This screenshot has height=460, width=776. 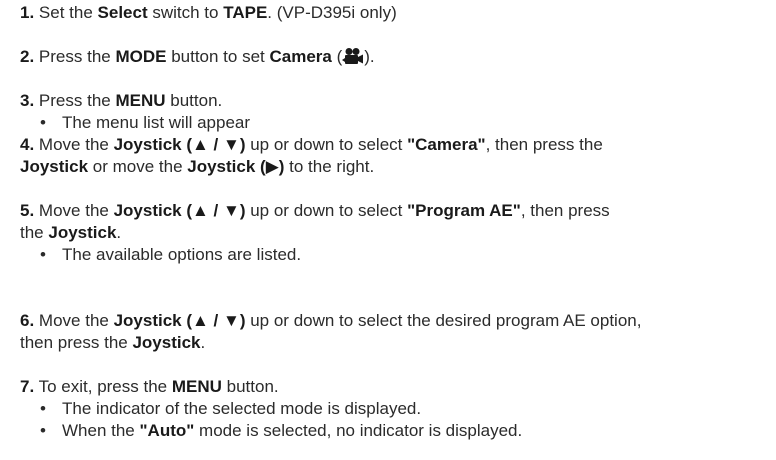 What do you see at coordinates (369, 56) in the screenshot?
I see `step-text: ).` at bounding box center [369, 56].